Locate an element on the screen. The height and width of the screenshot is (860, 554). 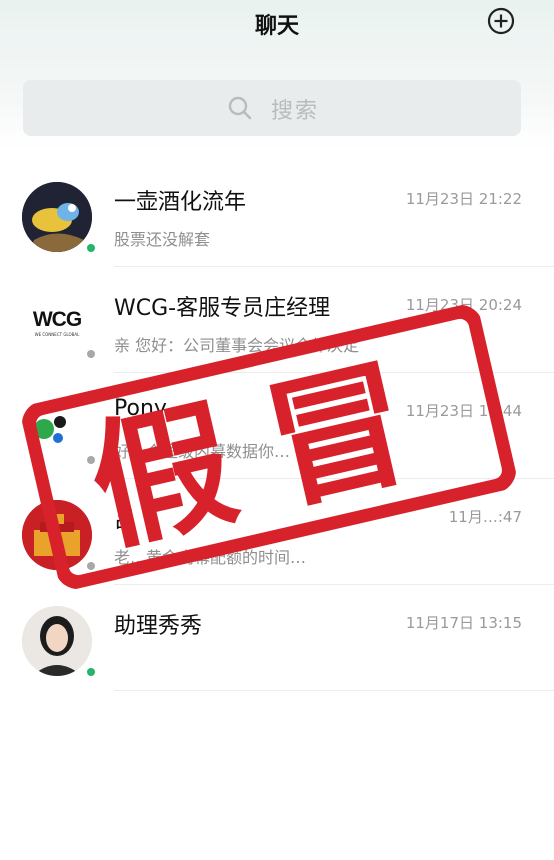
chat-time: 11月17日 13:15 is located at coordinates (463, 623).